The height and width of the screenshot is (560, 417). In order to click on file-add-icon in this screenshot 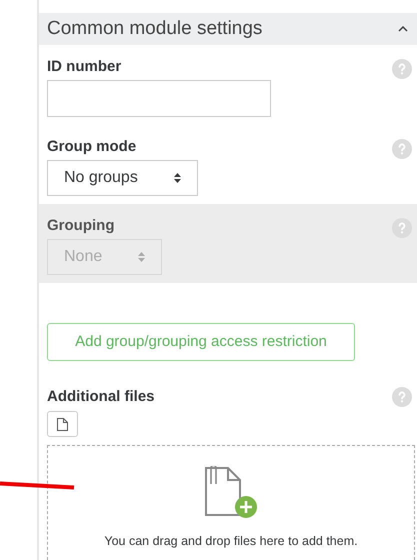, I will do `click(231, 493)`.